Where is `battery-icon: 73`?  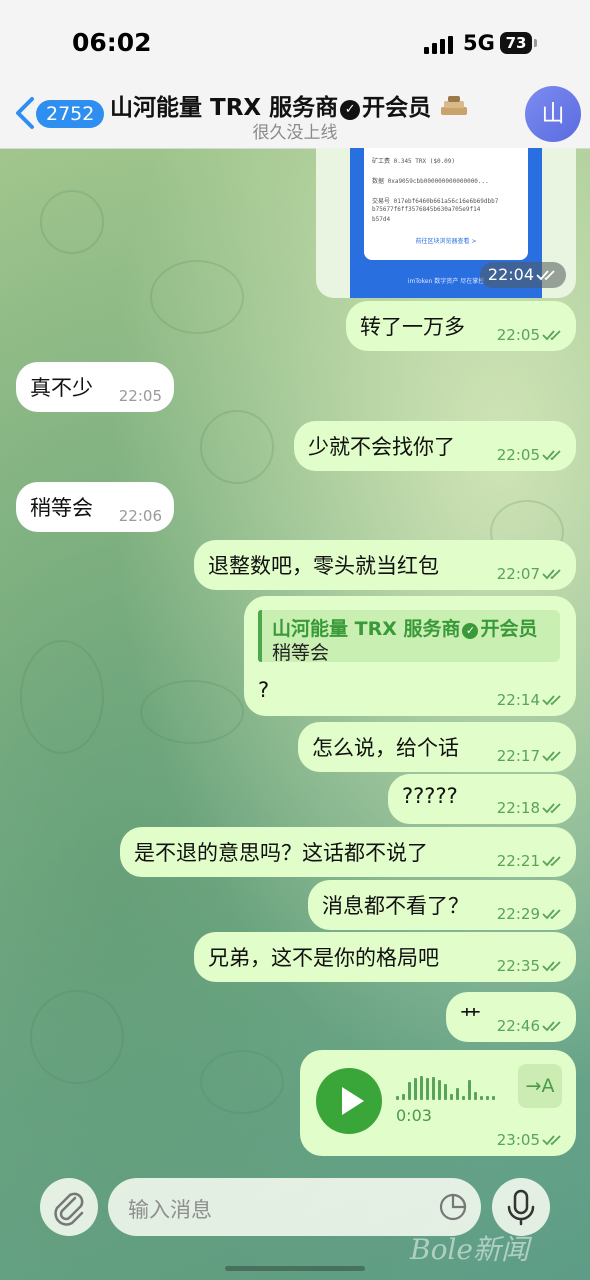
battery-icon: 73 is located at coordinates (516, 43).